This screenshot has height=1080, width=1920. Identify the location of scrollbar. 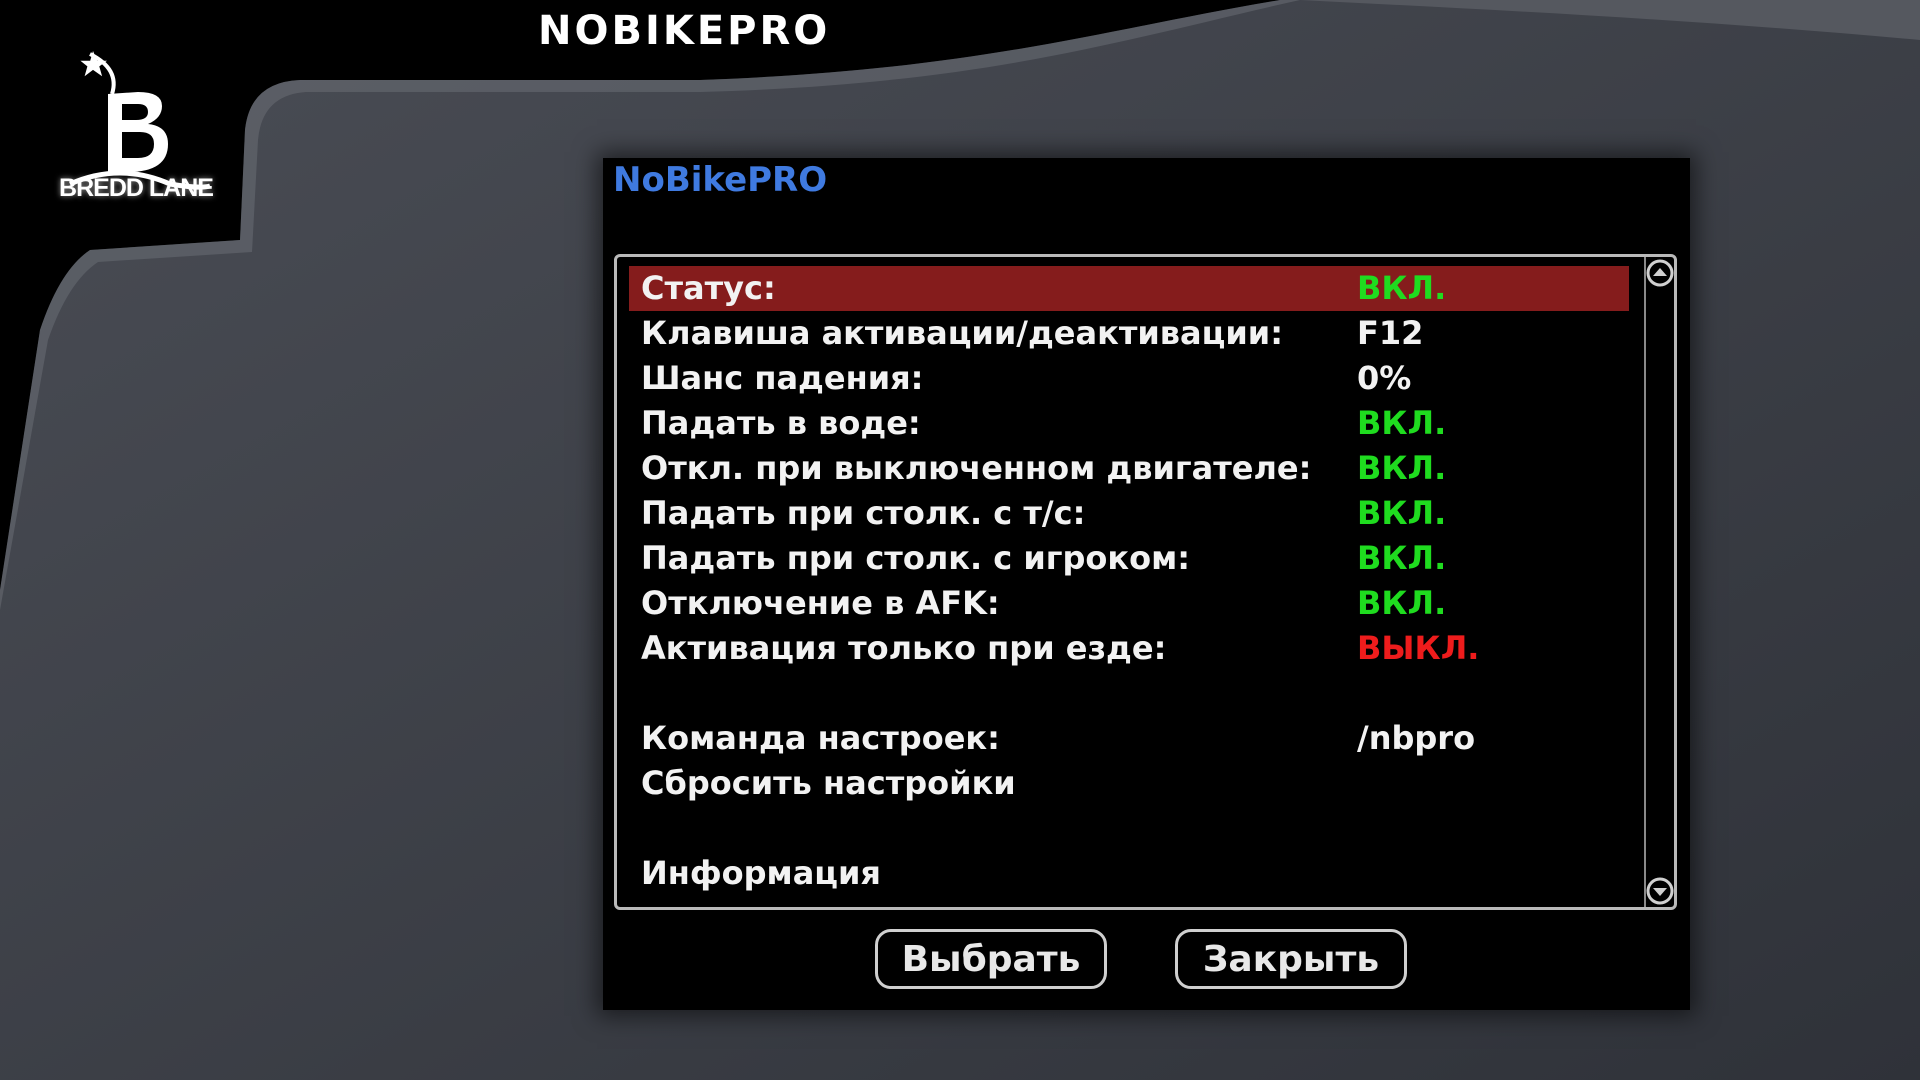
(1659, 582).